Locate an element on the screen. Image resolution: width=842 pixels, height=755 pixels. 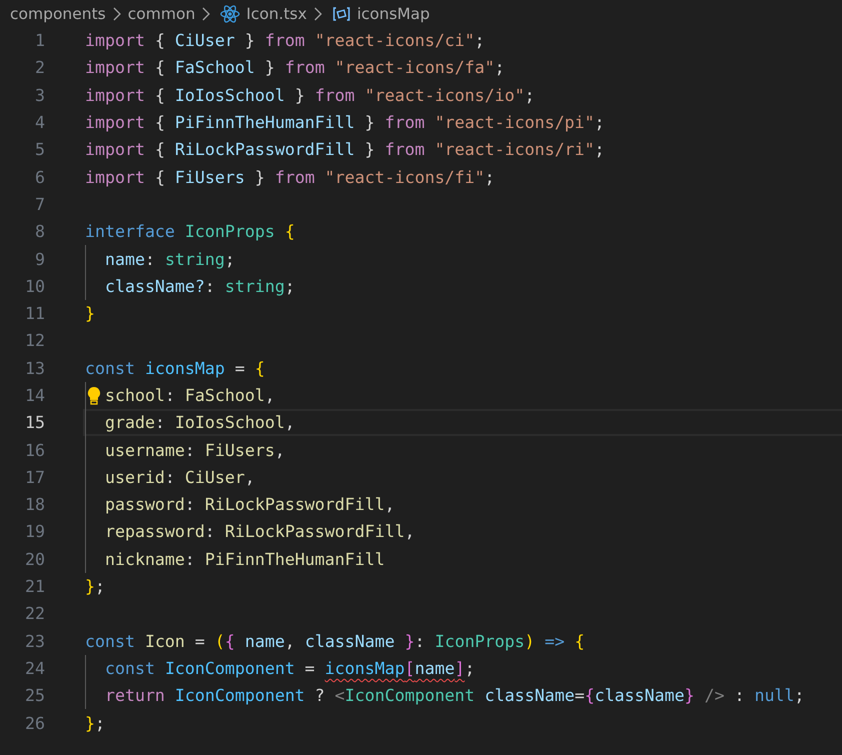
line-number: 1 is located at coordinates (39, 40).